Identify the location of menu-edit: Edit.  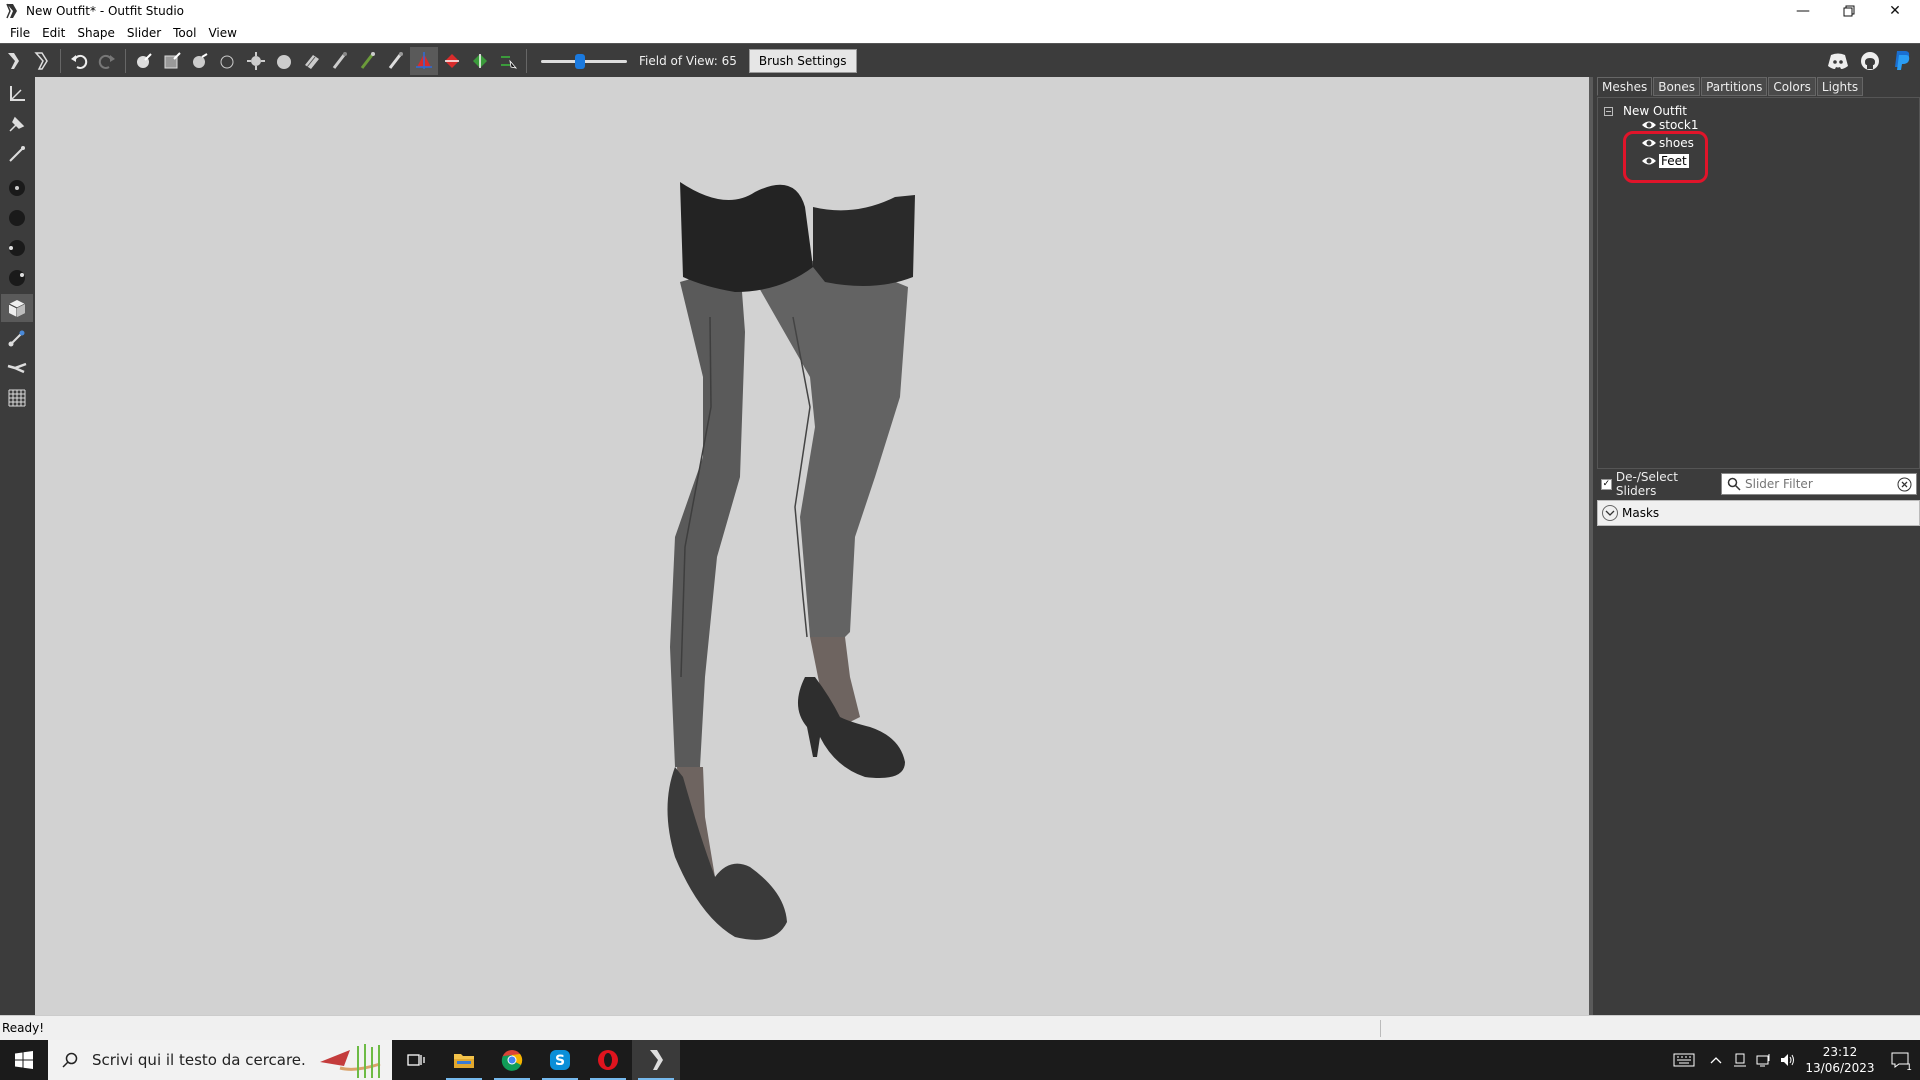
(53, 33).